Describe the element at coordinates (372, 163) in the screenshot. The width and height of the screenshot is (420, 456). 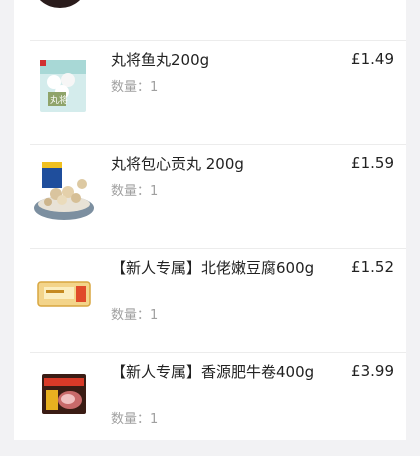
I see `product-price: £1.59` at that location.